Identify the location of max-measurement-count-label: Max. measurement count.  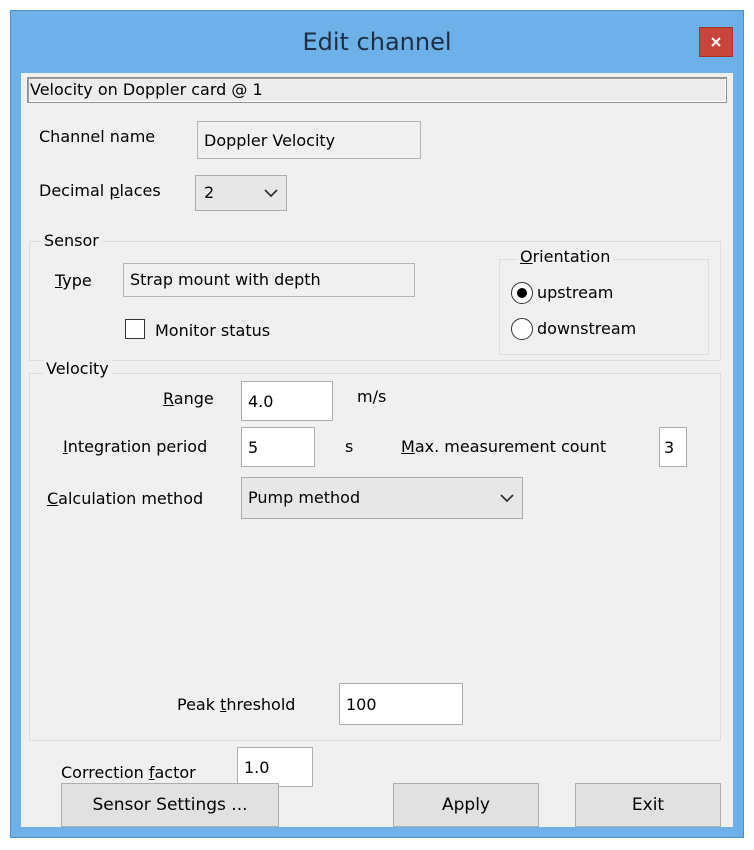
(504, 446).